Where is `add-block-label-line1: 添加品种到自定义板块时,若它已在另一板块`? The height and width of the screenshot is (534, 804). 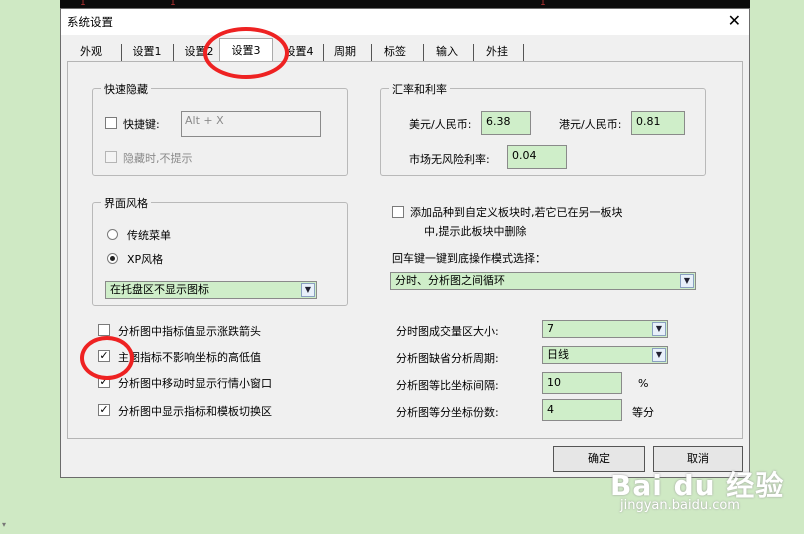 add-block-label-line1: 添加品种到自定义板块时,若它已在另一板块 is located at coordinates (516, 212).